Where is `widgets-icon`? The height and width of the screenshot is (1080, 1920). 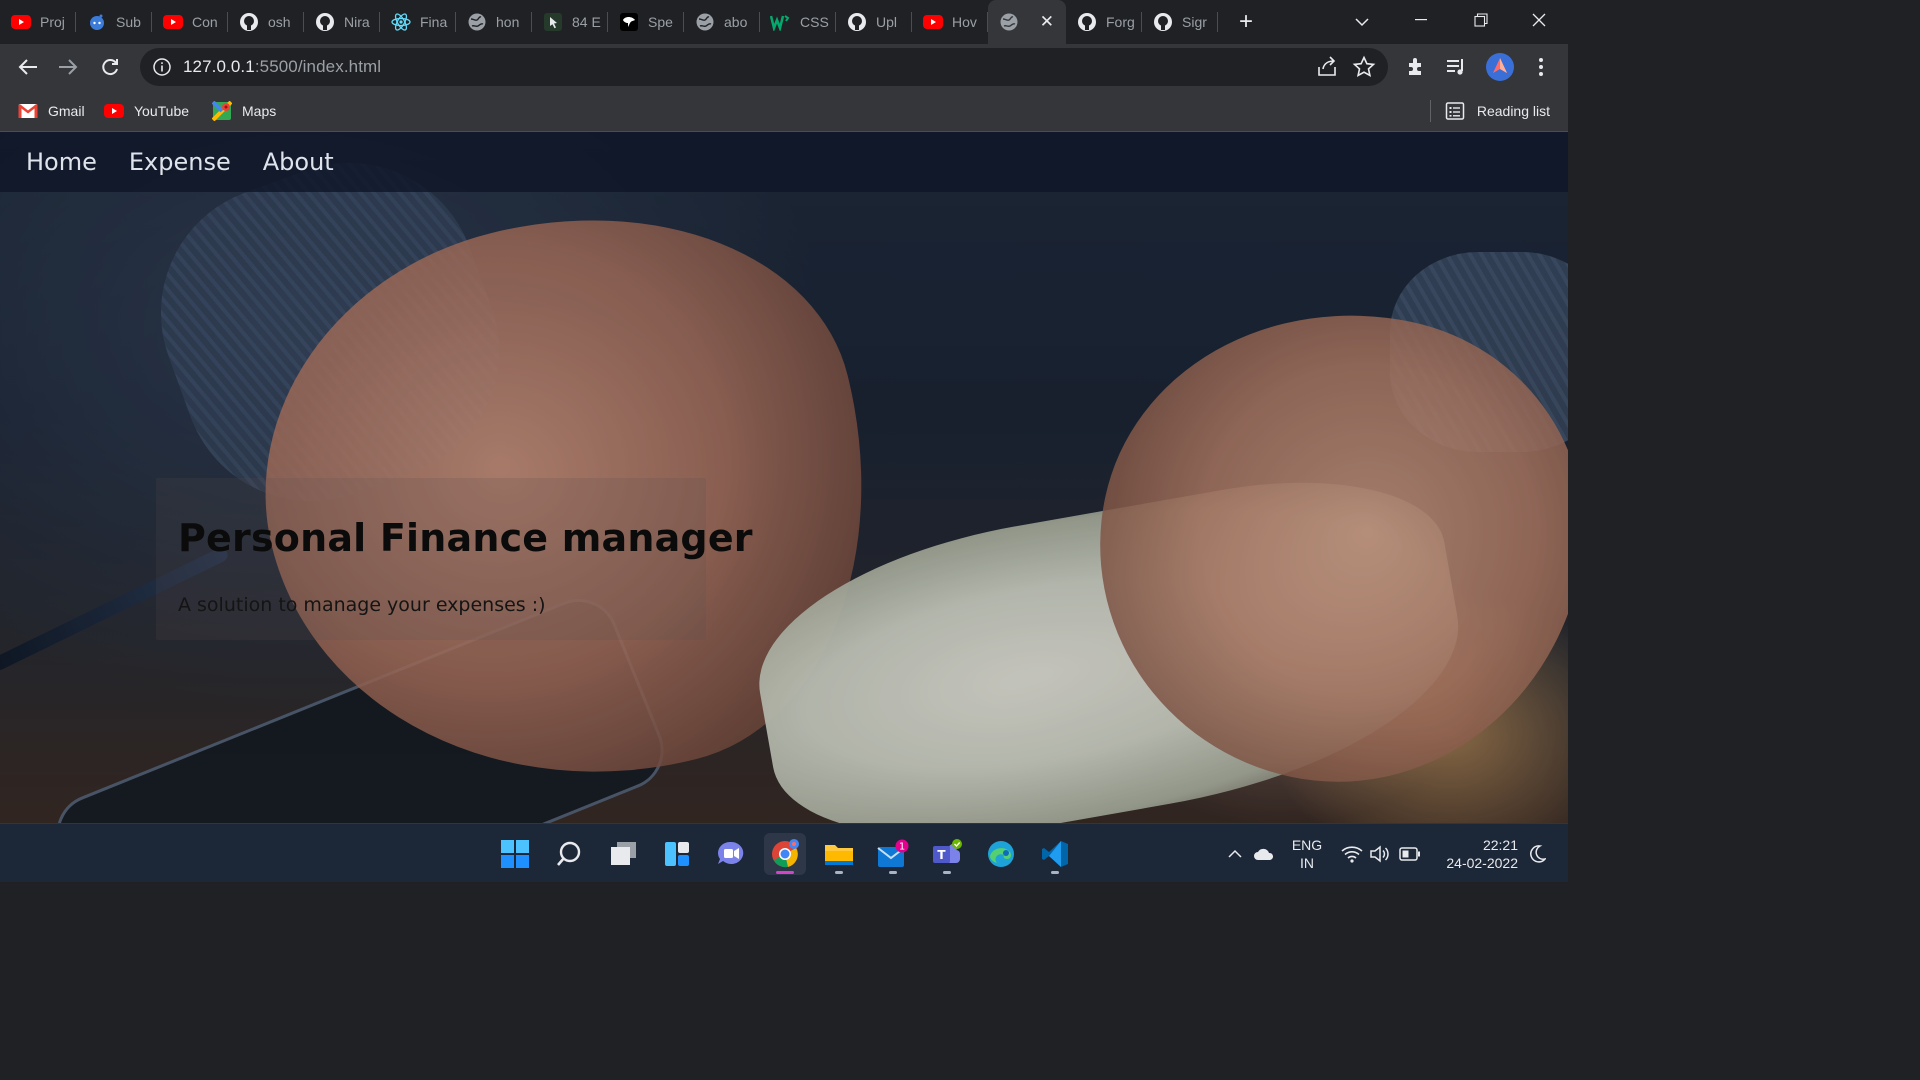
widgets-icon is located at coordinates (677, 854).